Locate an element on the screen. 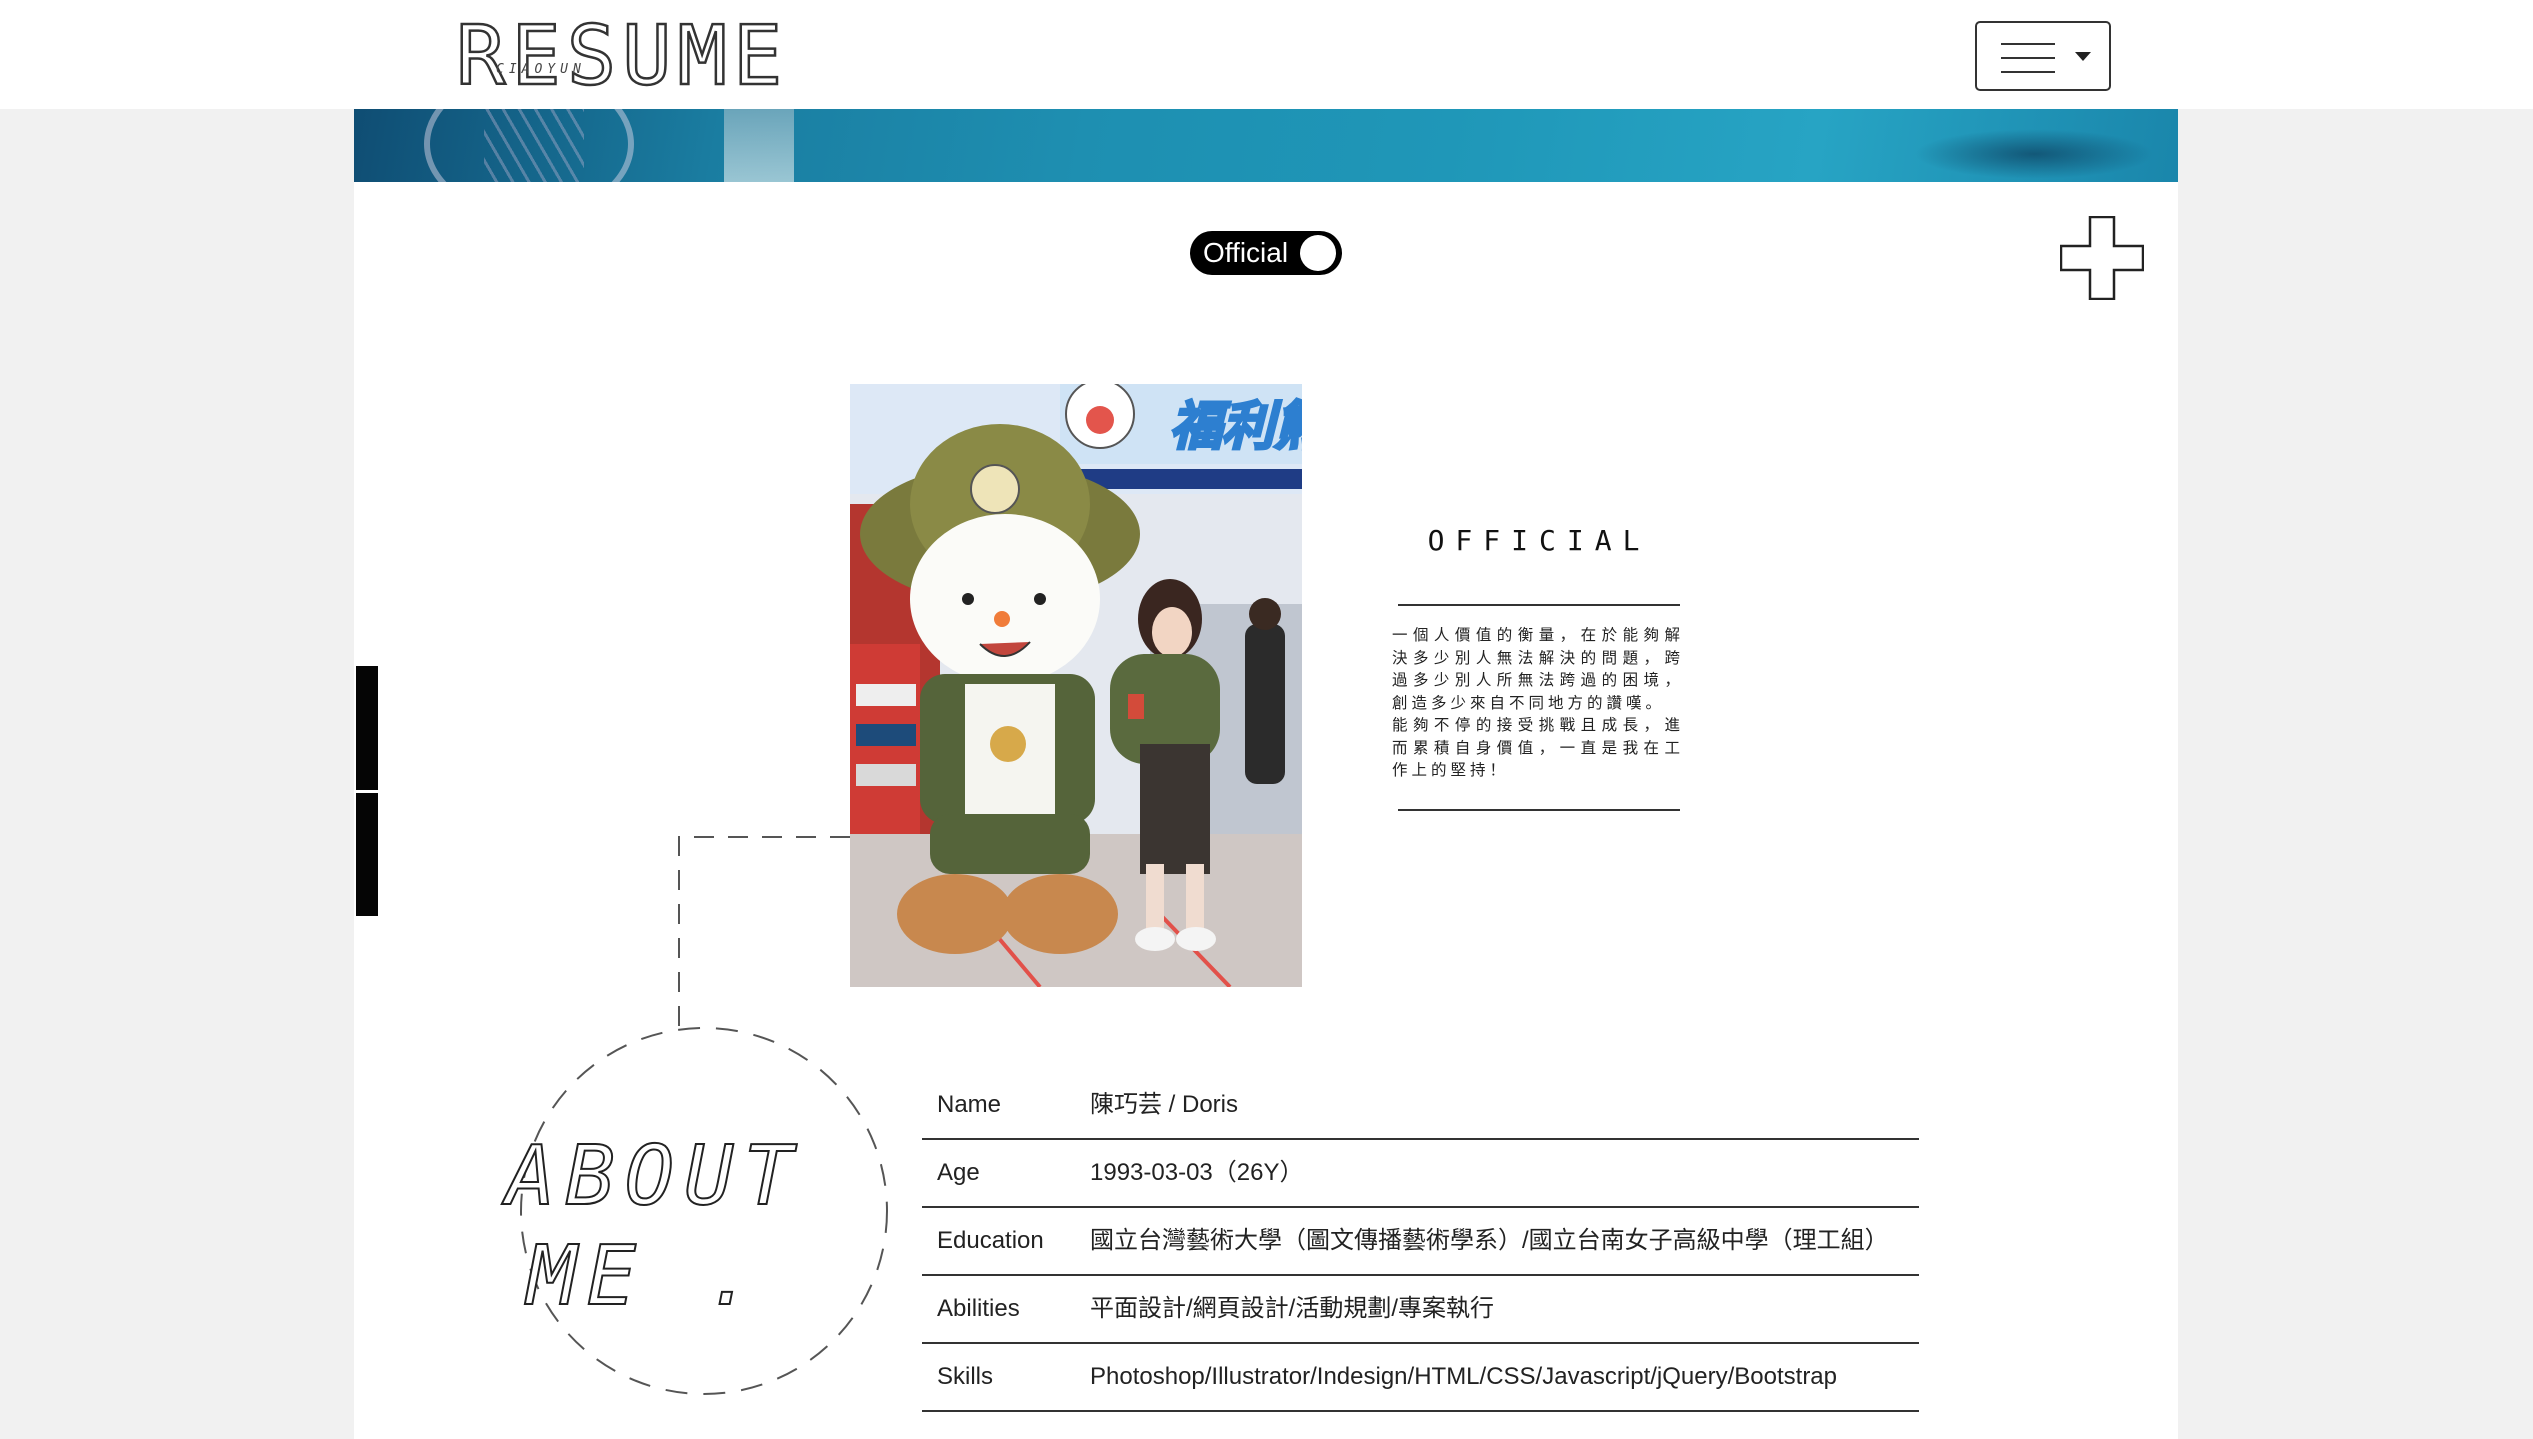  info-label: Skills is located at coordinates (965, 1376).